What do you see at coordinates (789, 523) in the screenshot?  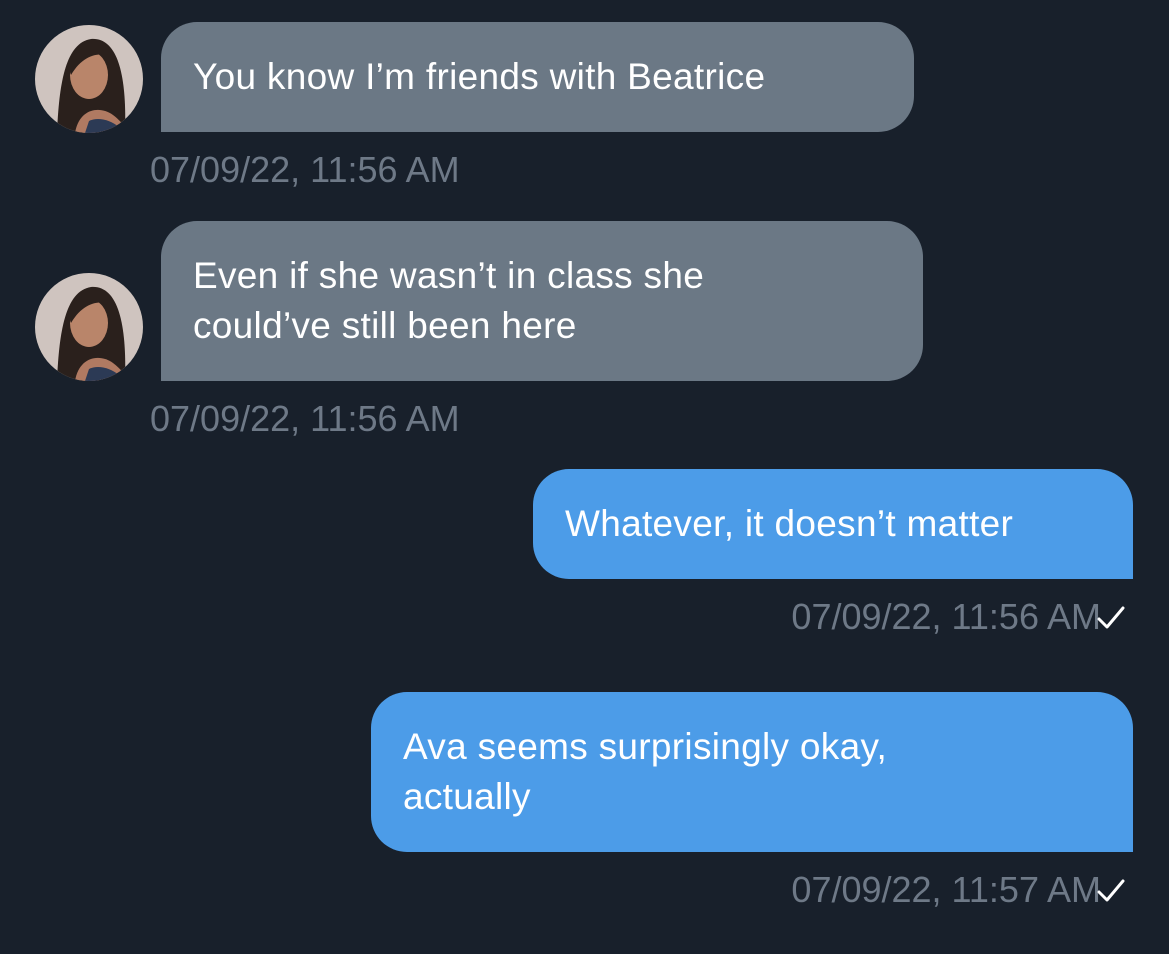 I see `message-text: Whatever, it doesn’t matter` at bounding box center [789, 523].